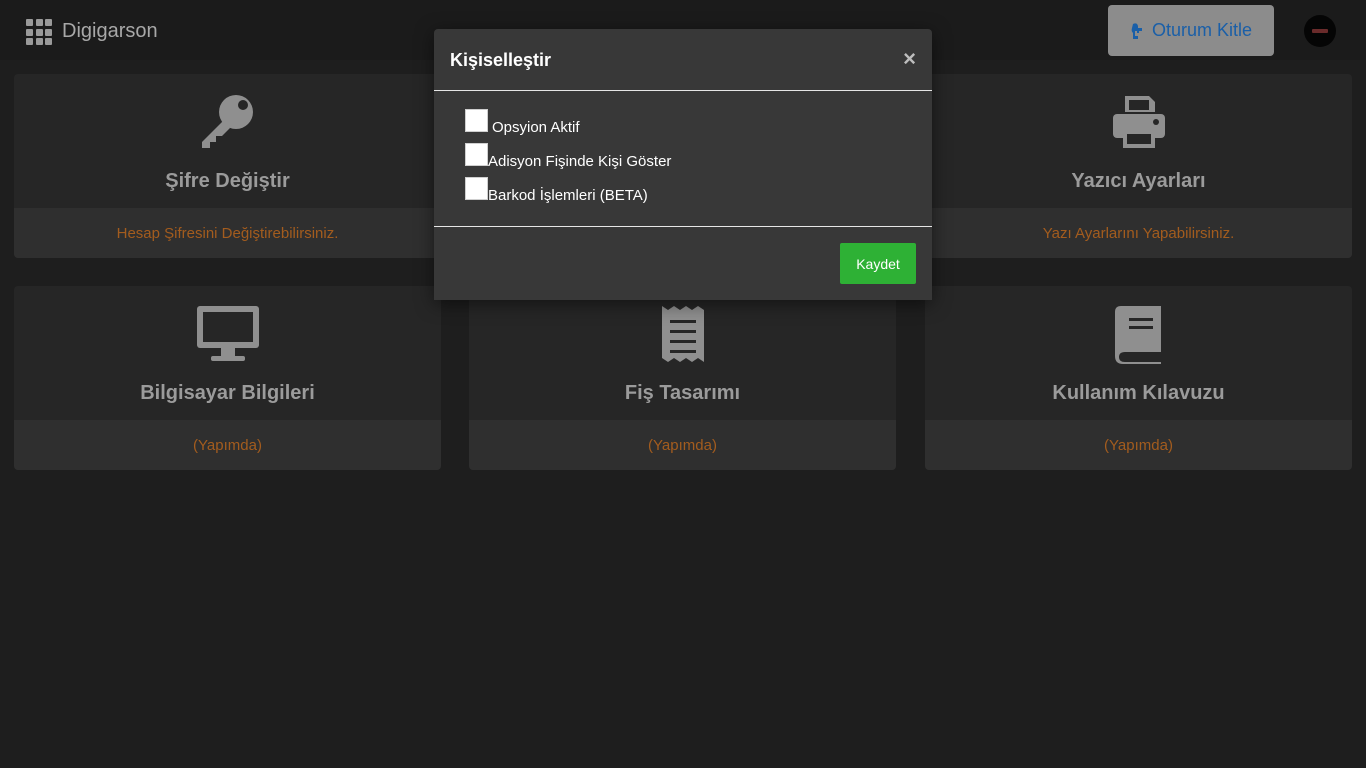 The image size is (1366, 768). What do you see at coordinates (909, 59) in the screenshot?
I see `close-icon: ×` at bounding box center [909, 59].